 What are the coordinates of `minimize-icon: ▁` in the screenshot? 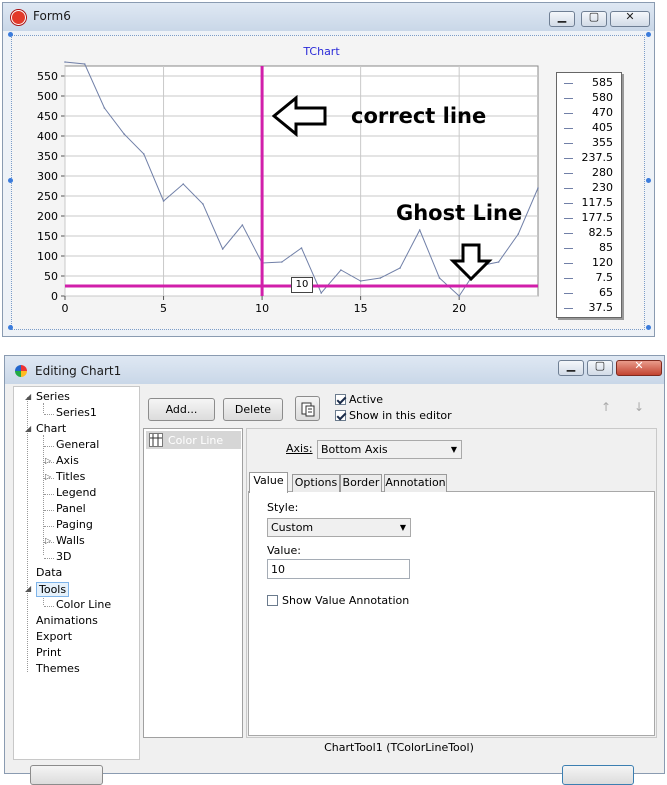 It's located at (571, 365).